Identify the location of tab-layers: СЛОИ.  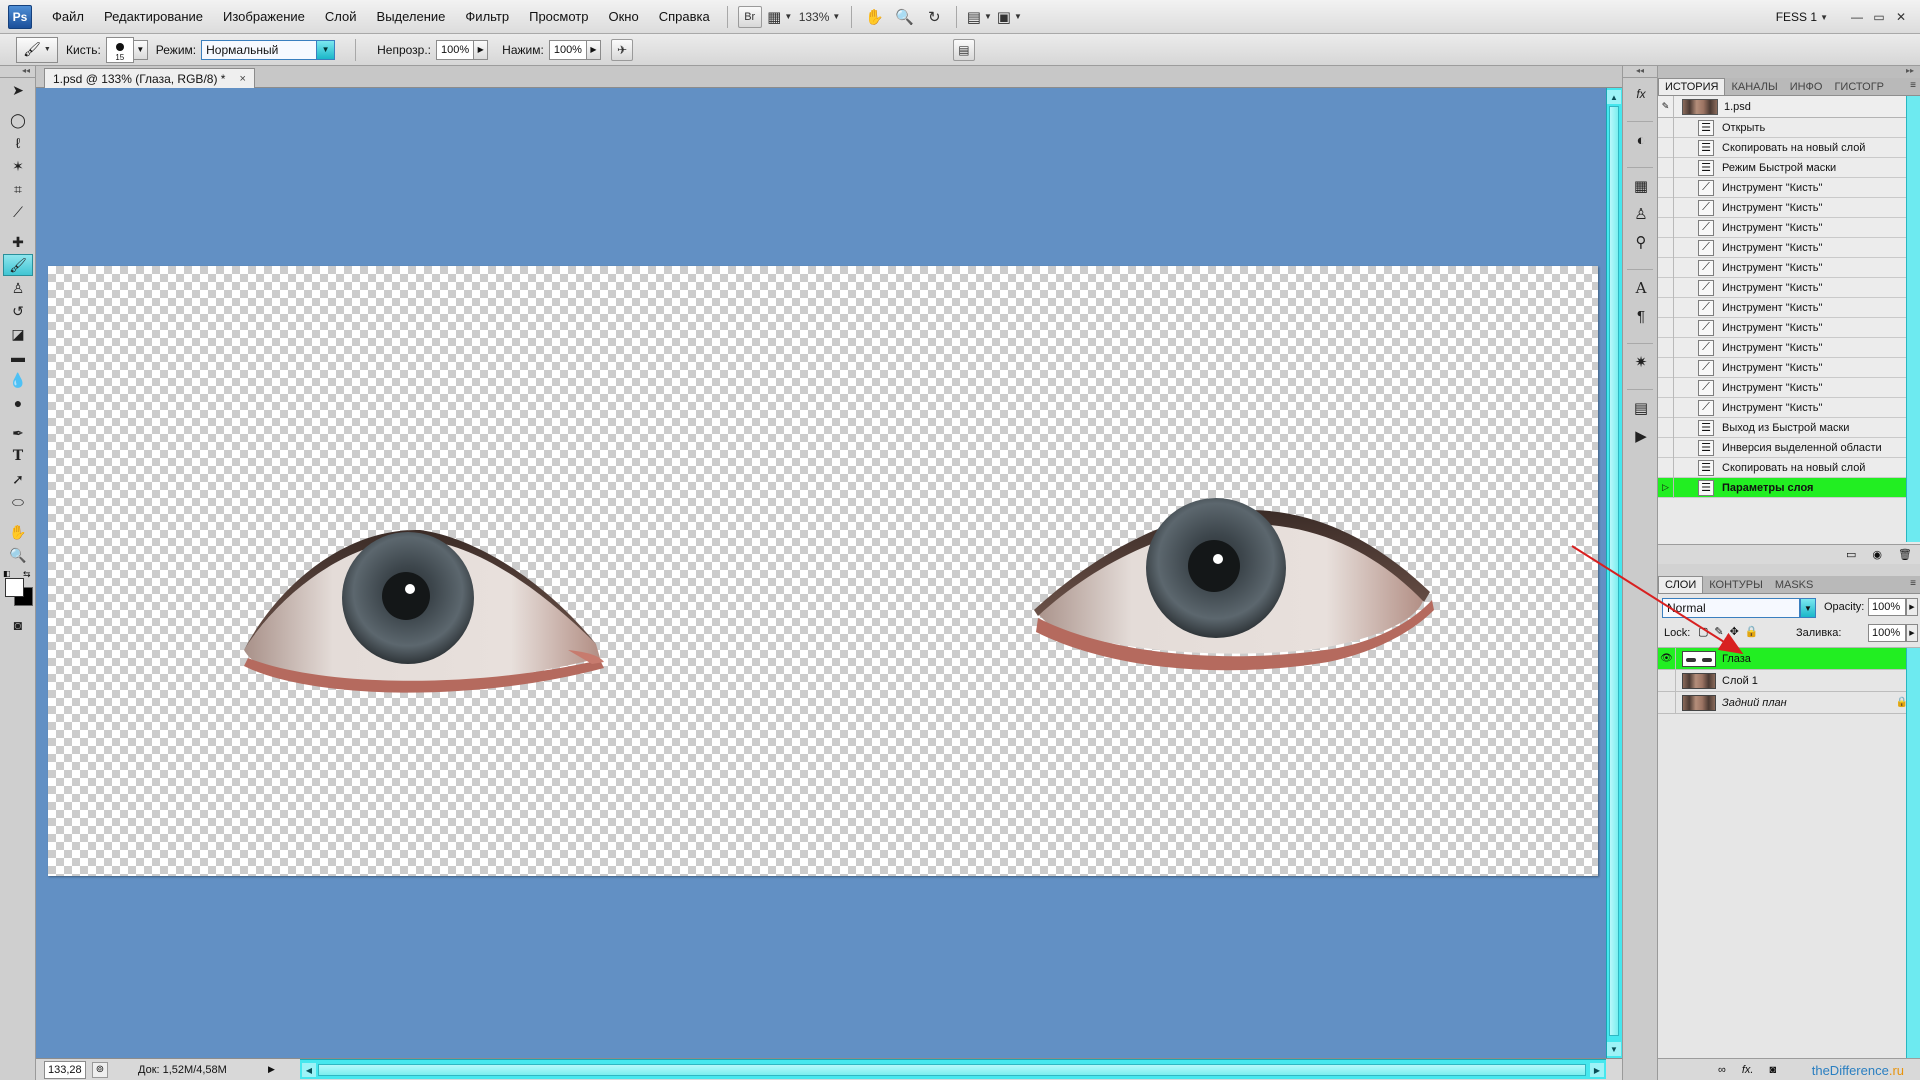
(1681, 584).